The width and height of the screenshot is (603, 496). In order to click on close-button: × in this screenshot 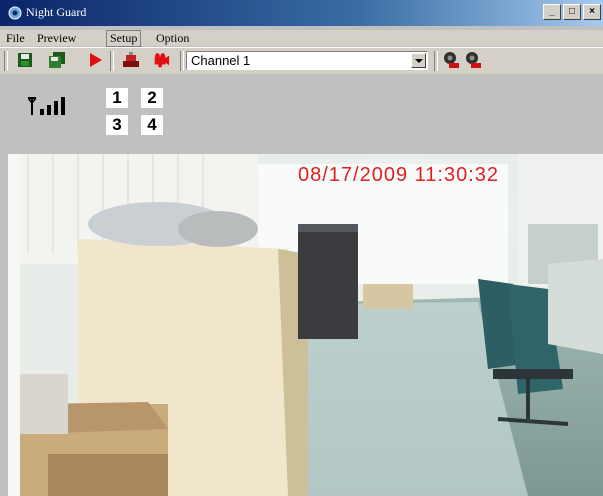, I will do `click(592, 12)`.